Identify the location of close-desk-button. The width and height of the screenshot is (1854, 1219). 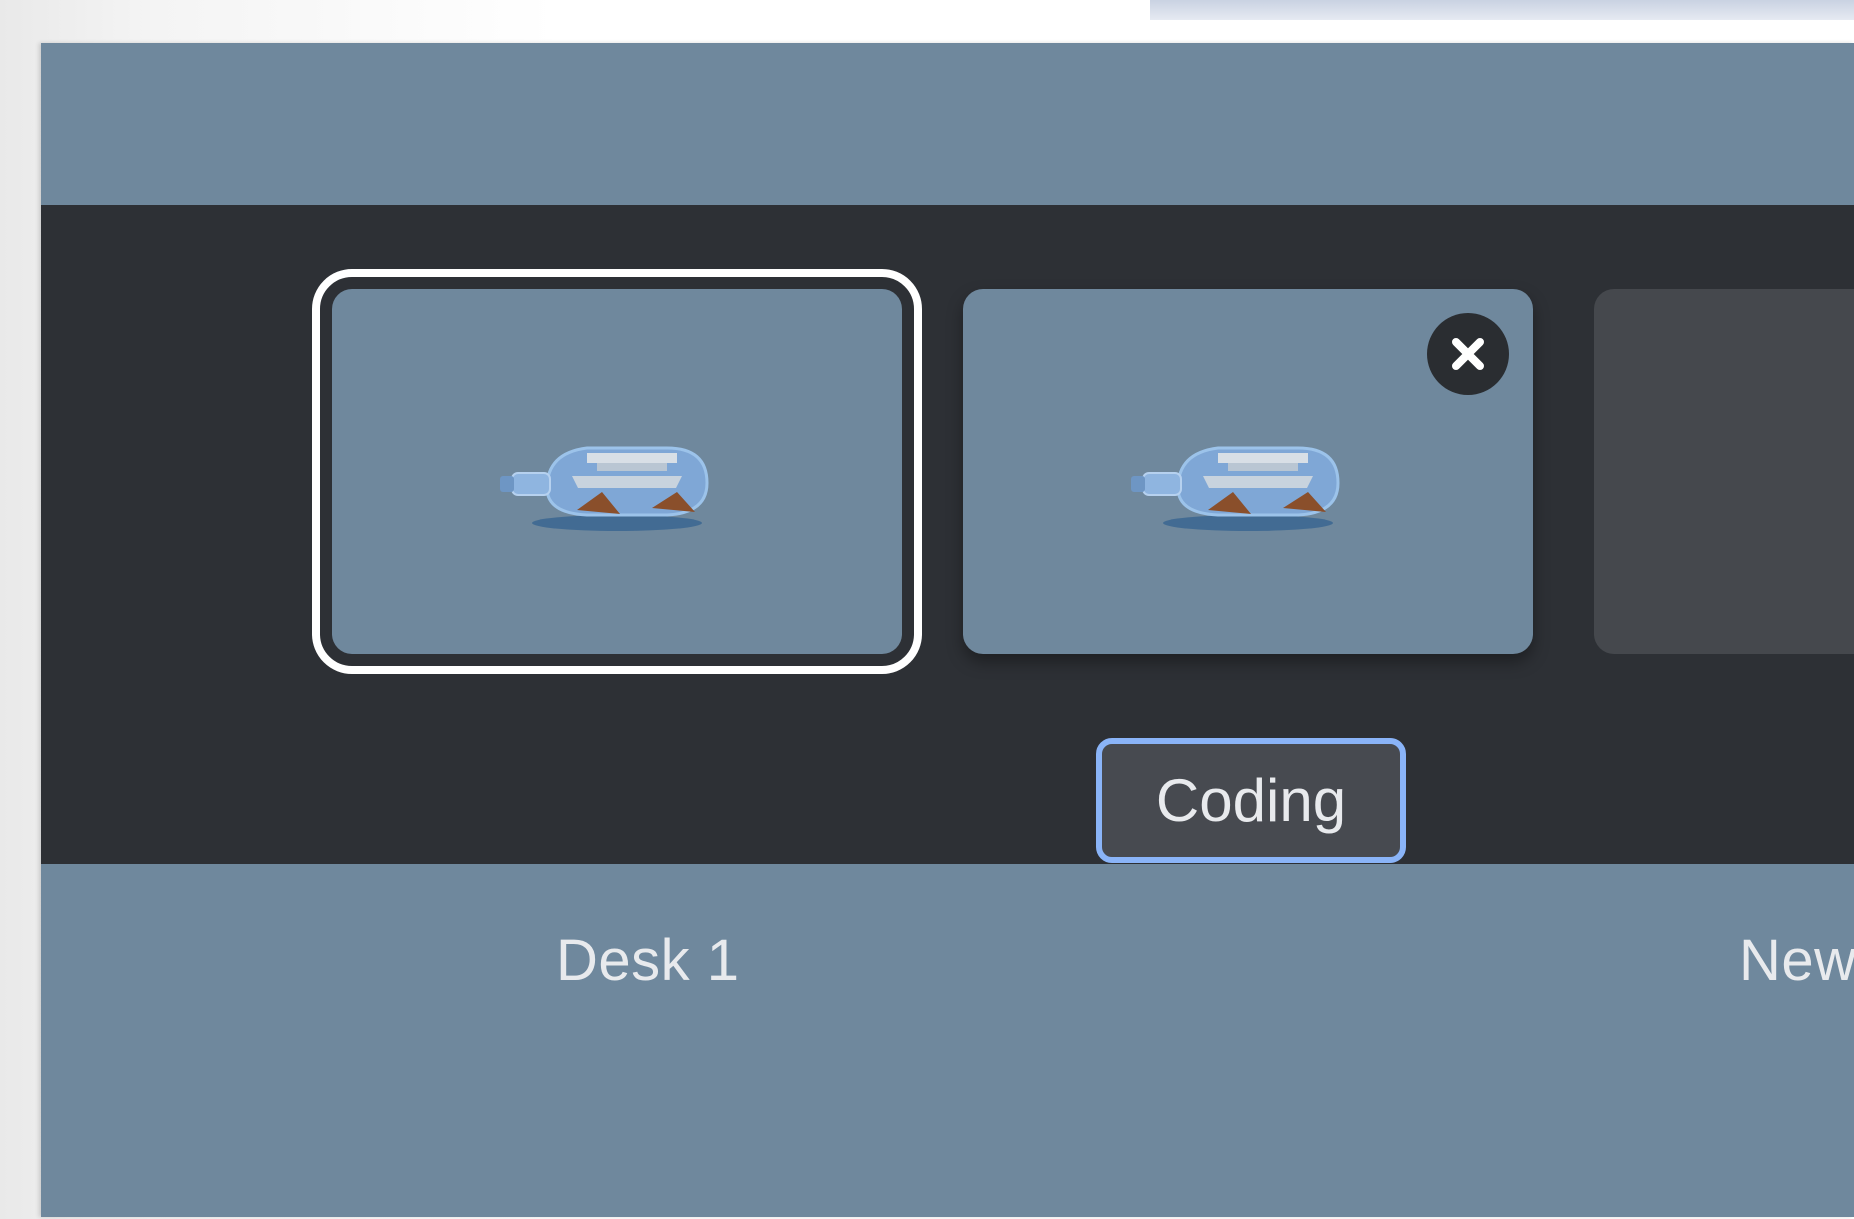
(1468, 354).